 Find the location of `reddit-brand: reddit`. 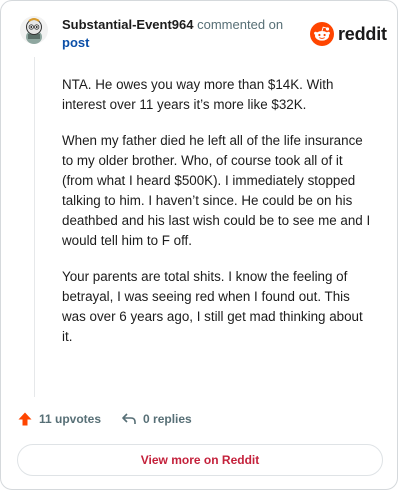

reddit-brand: reddit is located at coordinates (348, 34).